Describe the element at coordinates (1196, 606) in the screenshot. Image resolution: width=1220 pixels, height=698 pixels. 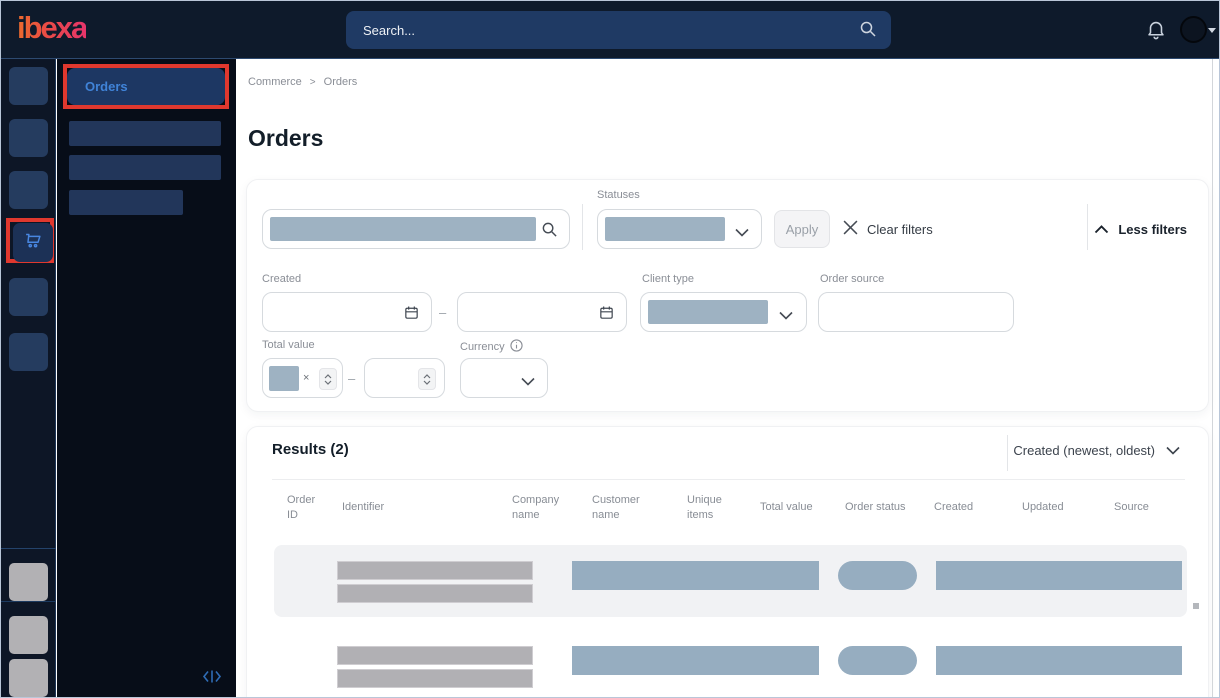
I see `scrollbar-thumb` at that location.